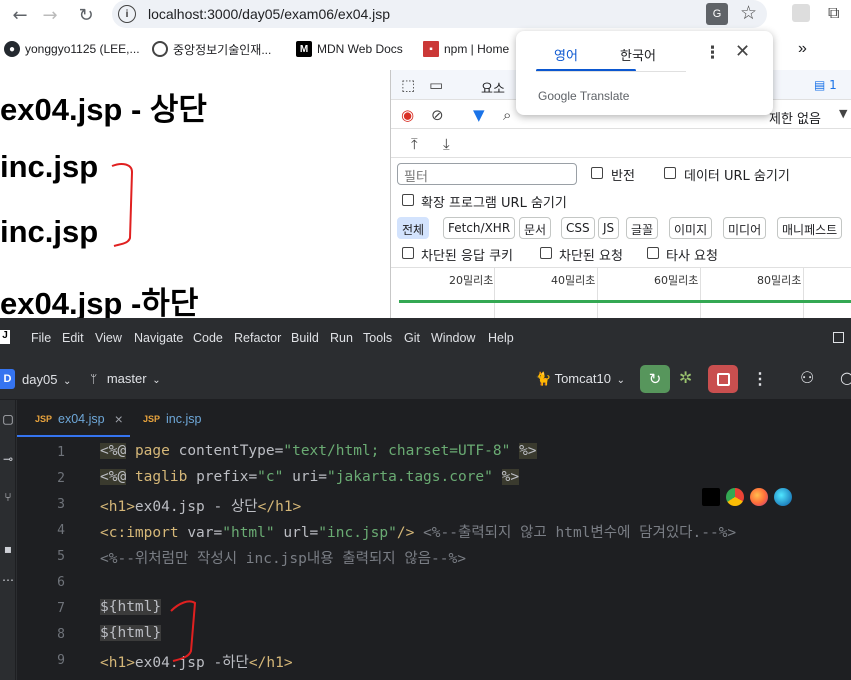  I want to click on edge-icon, so click(783, 497).